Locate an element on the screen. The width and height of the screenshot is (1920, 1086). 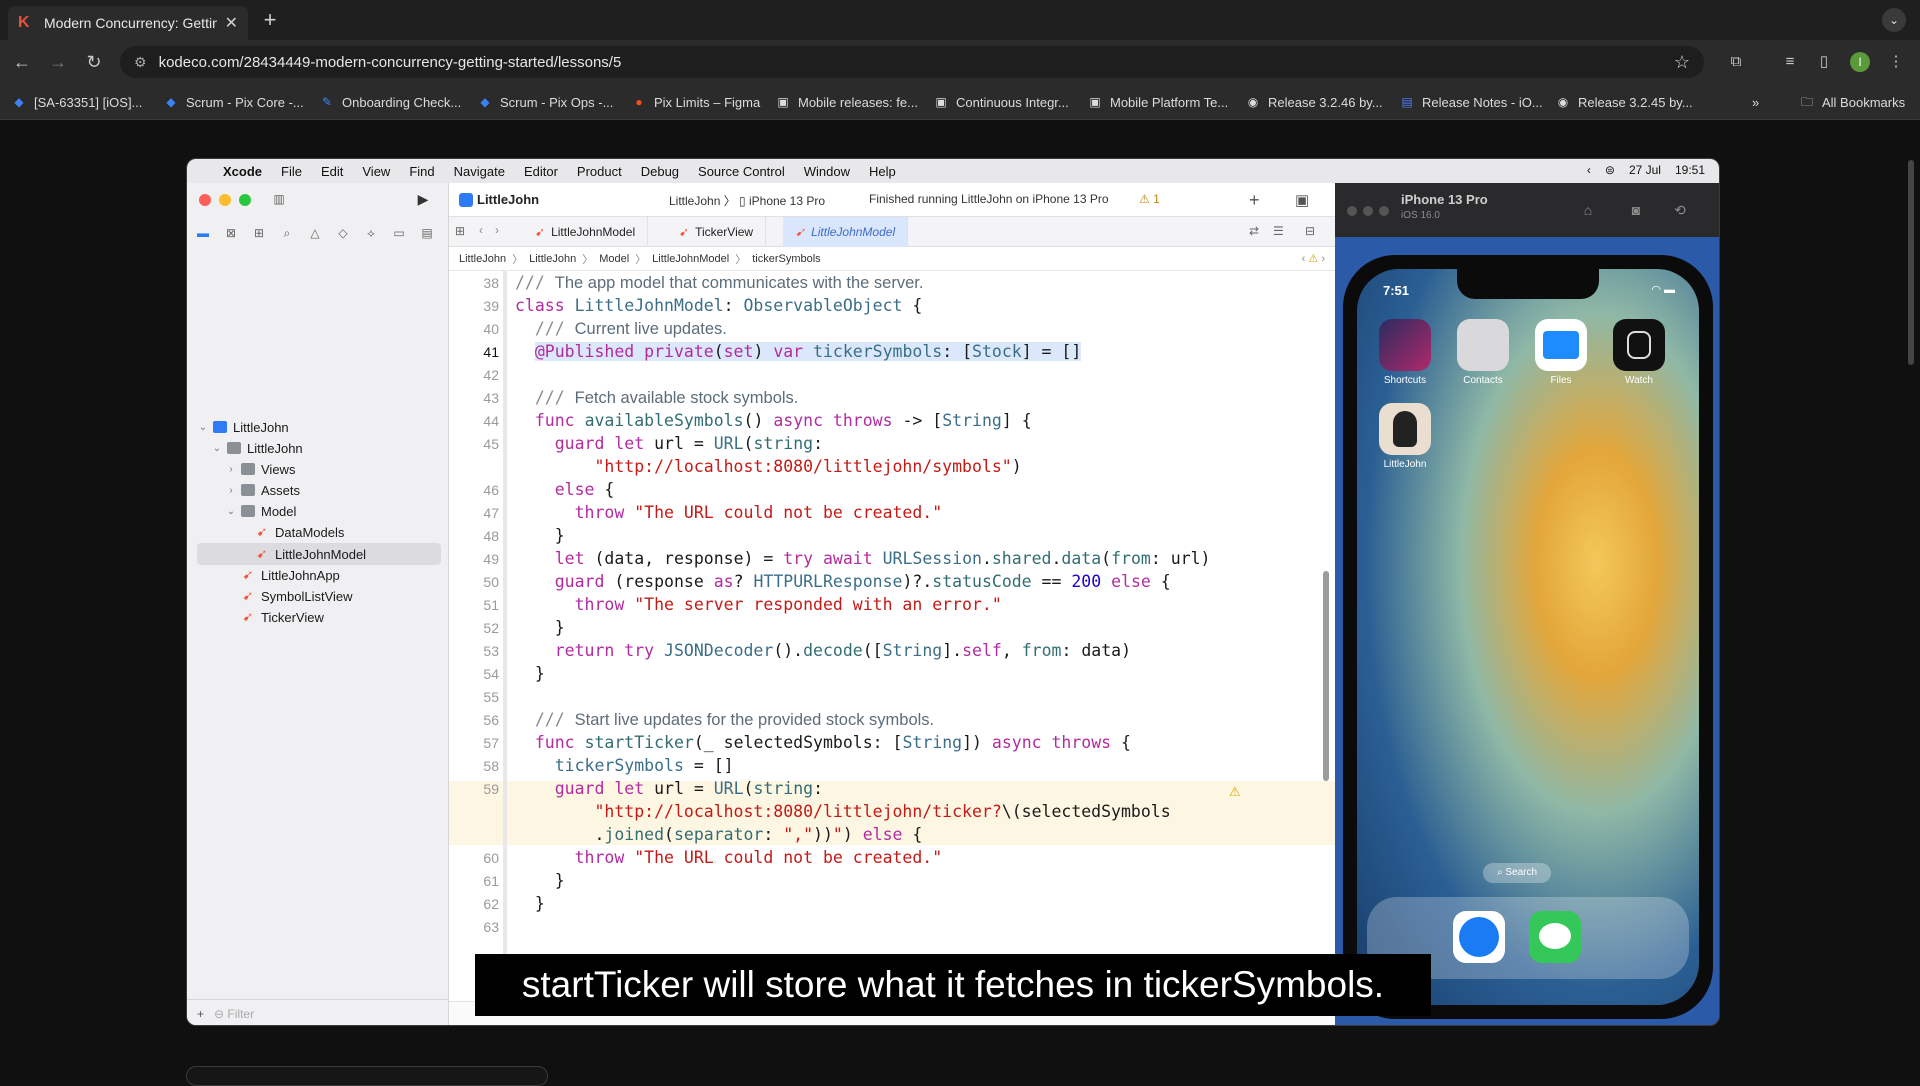
nav-item-symbollistview: ➹ SymbolListView is located at coordinates (297, 596).